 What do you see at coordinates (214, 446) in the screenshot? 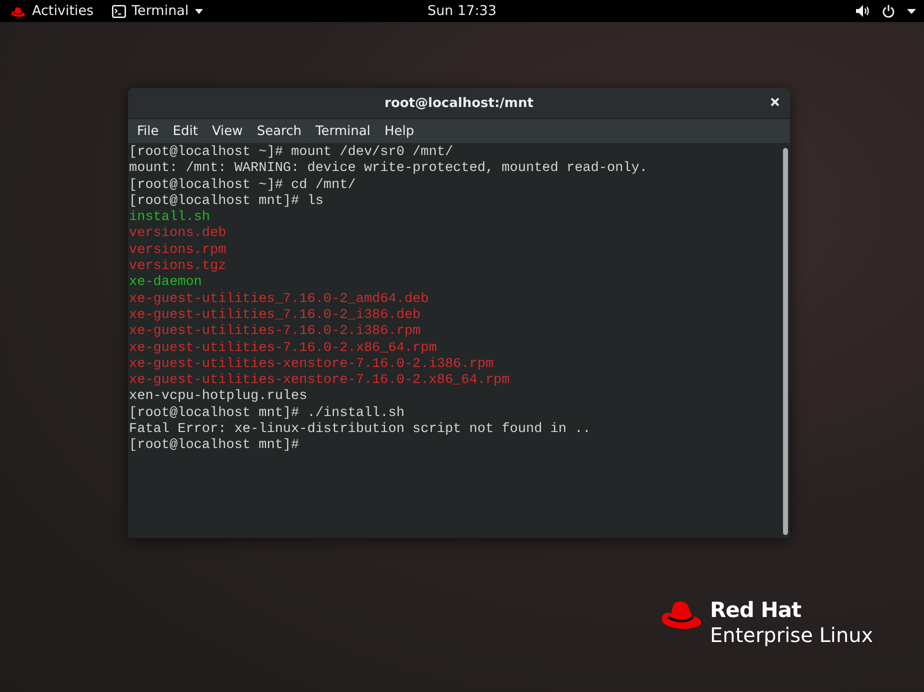
I see `terminal-line: [root@localhost mnt]#` at bounding box center [214, 446].